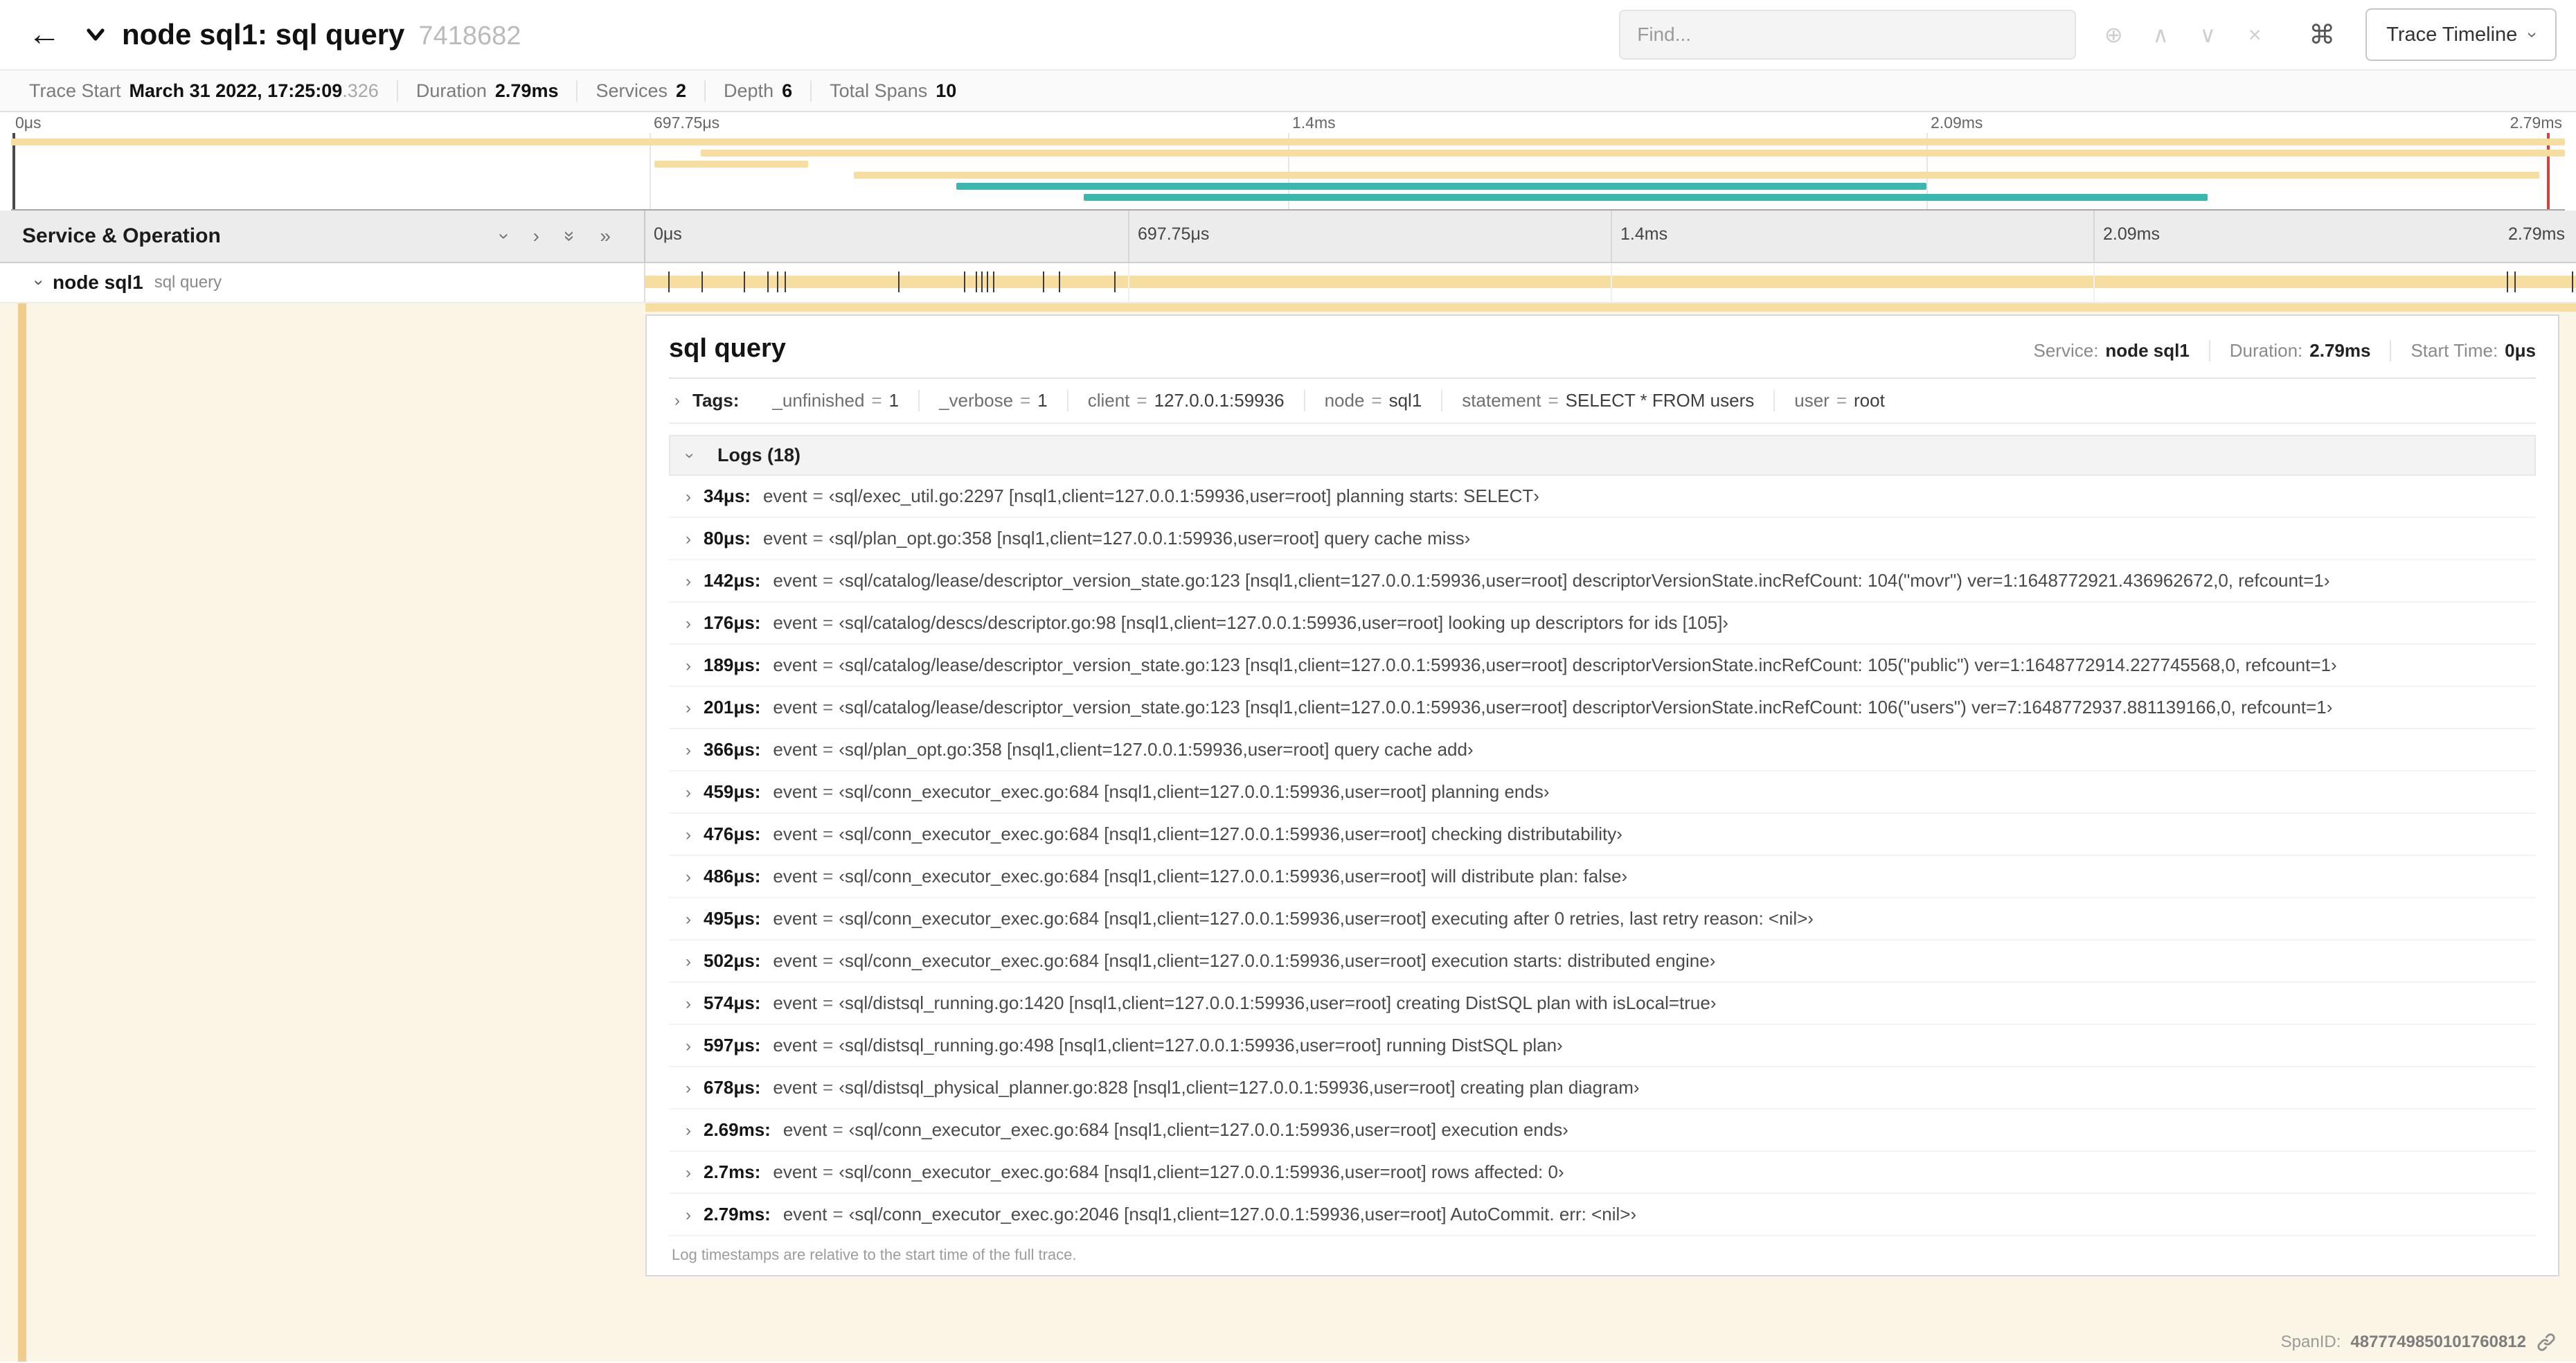 The image size is (2576, 1363). I want to click on collapse-one-icon: ›, so click(505, 236).